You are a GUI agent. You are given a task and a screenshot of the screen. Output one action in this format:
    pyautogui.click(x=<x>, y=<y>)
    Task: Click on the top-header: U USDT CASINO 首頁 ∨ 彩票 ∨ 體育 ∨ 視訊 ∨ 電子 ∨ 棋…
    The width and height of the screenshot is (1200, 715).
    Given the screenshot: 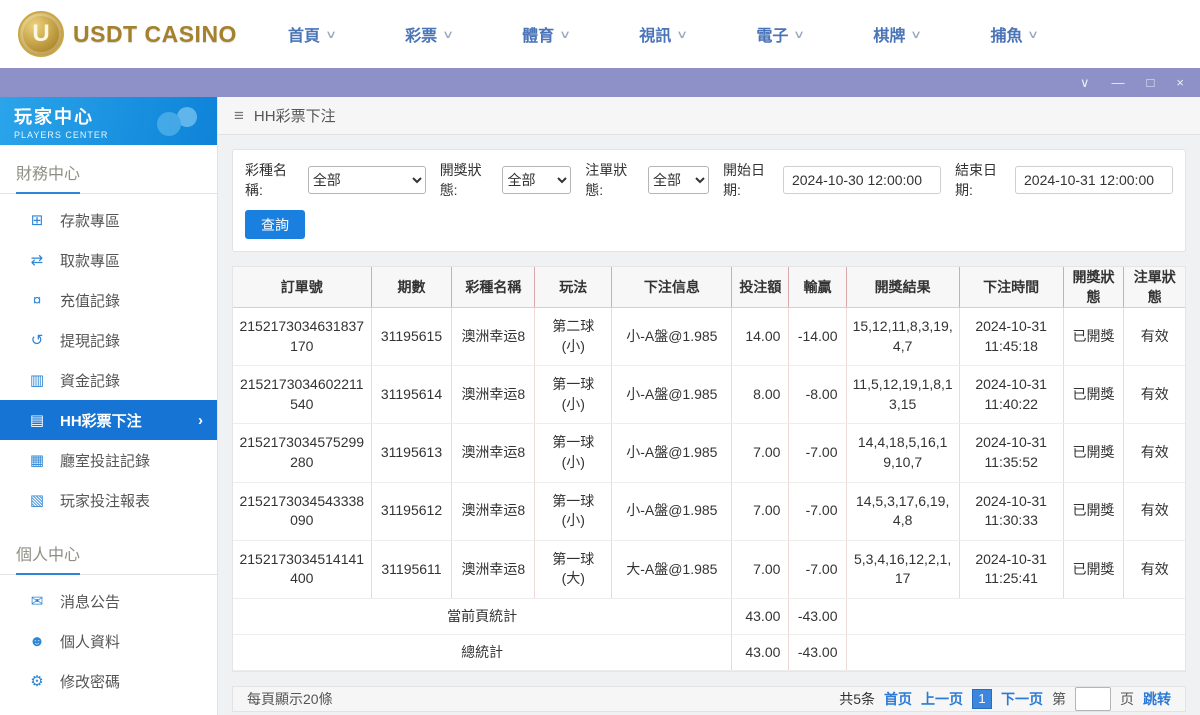 What is the action you would take?
    pyautogui.click(x=600, y=34)
    